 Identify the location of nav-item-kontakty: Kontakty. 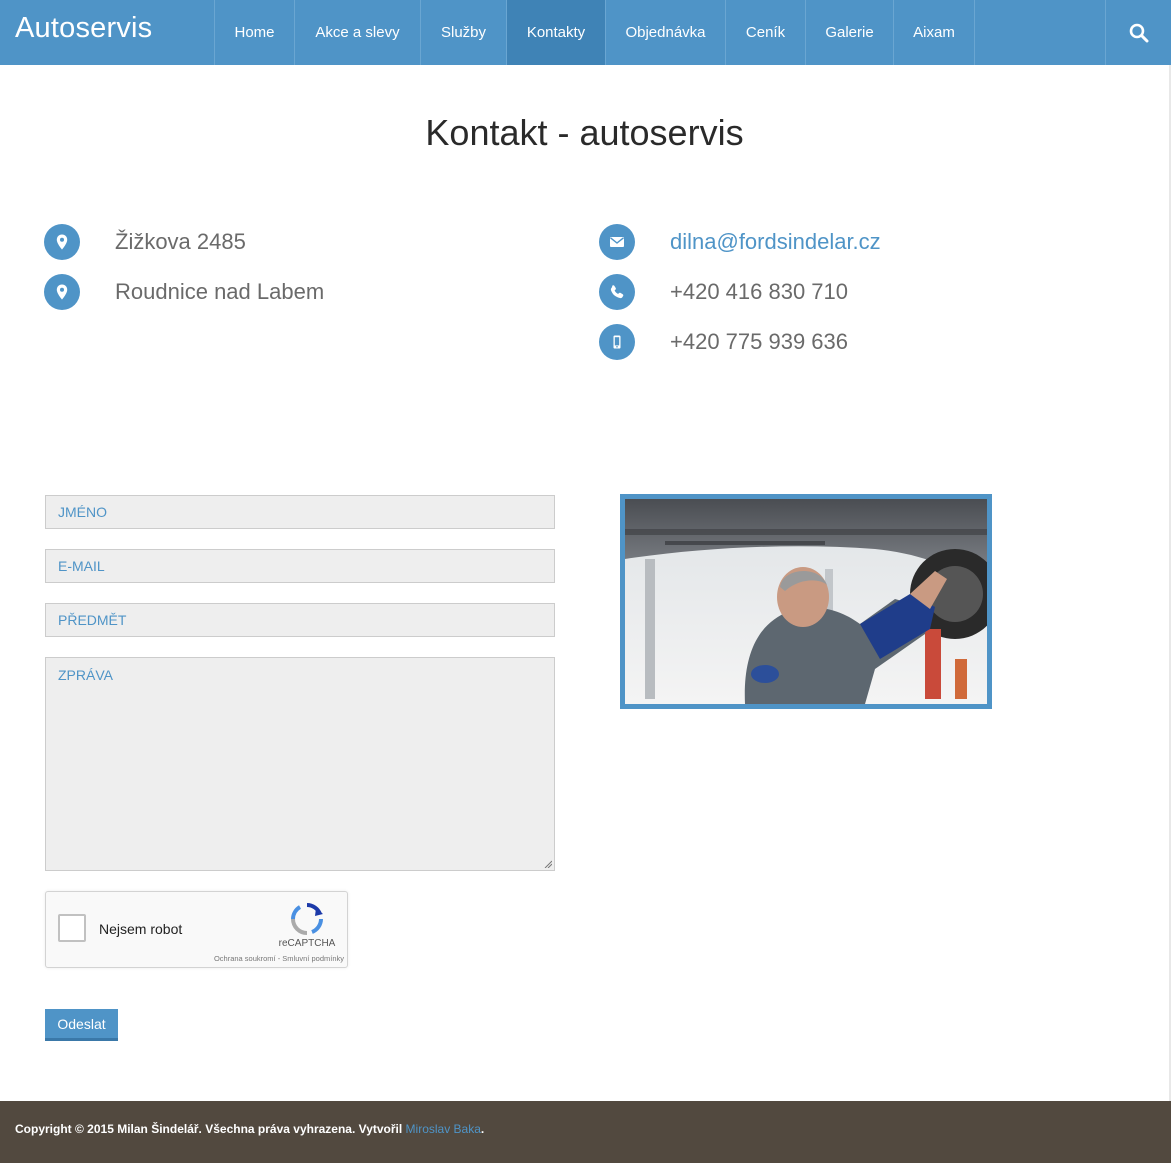
(555, 32).